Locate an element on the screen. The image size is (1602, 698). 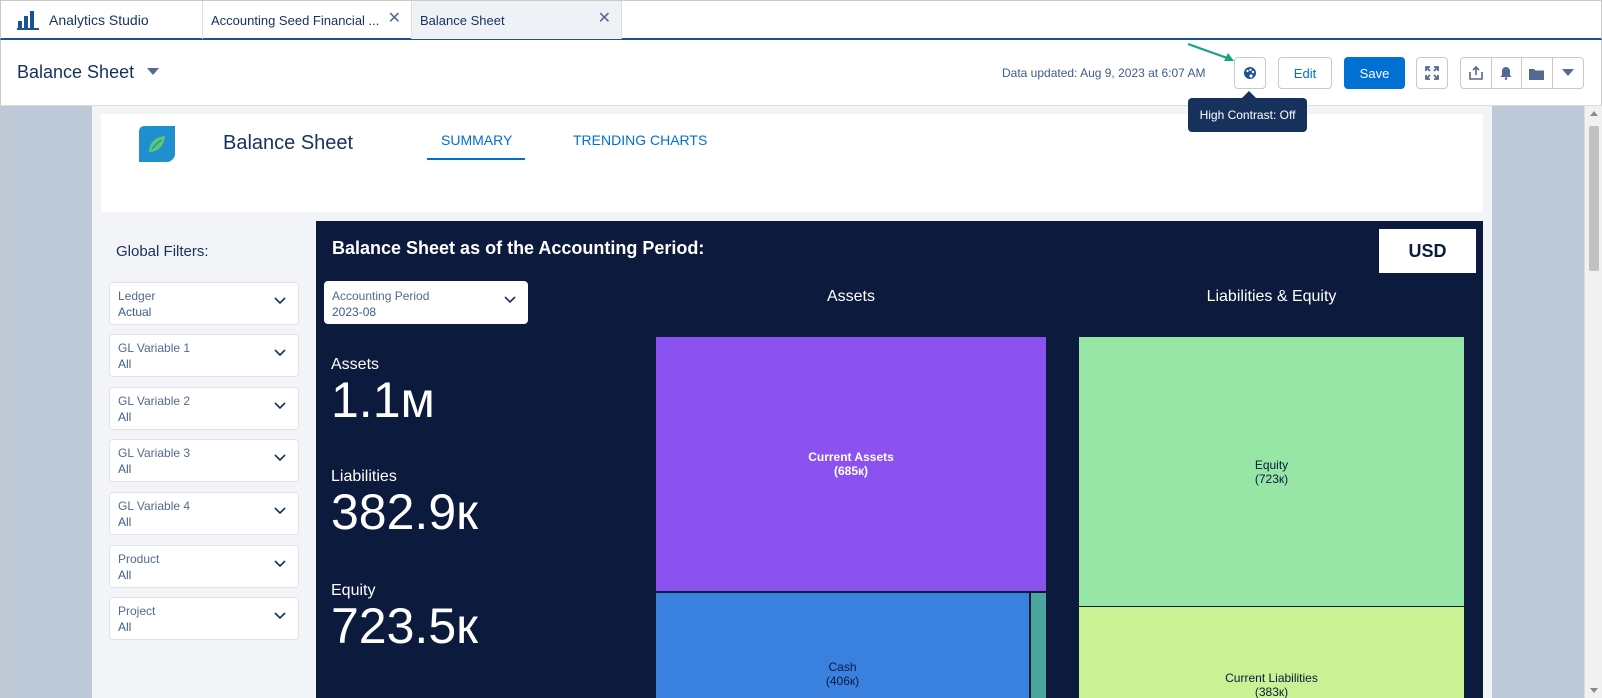
metric-equity-value: 723.5к is located at coordinates (404, 626).